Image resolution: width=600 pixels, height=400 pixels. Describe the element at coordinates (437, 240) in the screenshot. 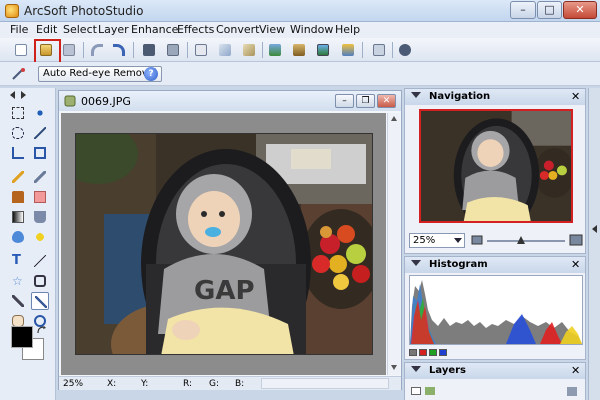

I see `zoom-level-select: 25%` at that location.